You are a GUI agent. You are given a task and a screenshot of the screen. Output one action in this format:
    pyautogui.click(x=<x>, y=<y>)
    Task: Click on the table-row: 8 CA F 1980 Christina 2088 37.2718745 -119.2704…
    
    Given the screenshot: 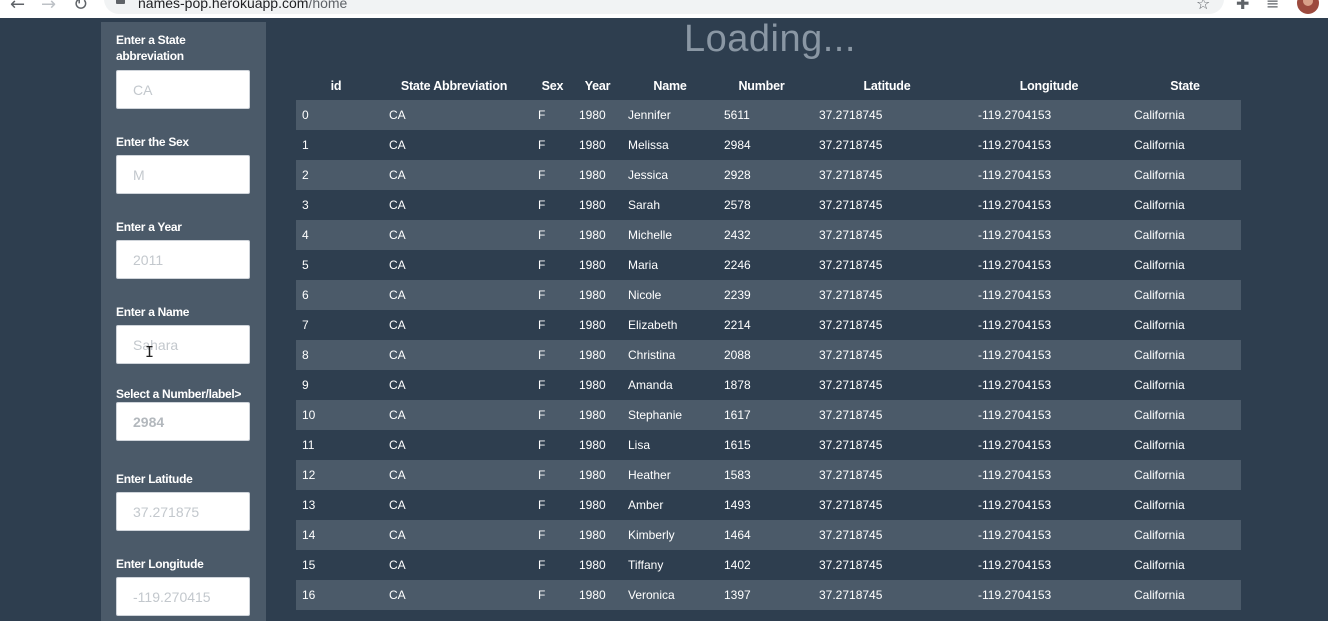 What is the action you would take?
    pyautogui.click(x=768, y=355)
    